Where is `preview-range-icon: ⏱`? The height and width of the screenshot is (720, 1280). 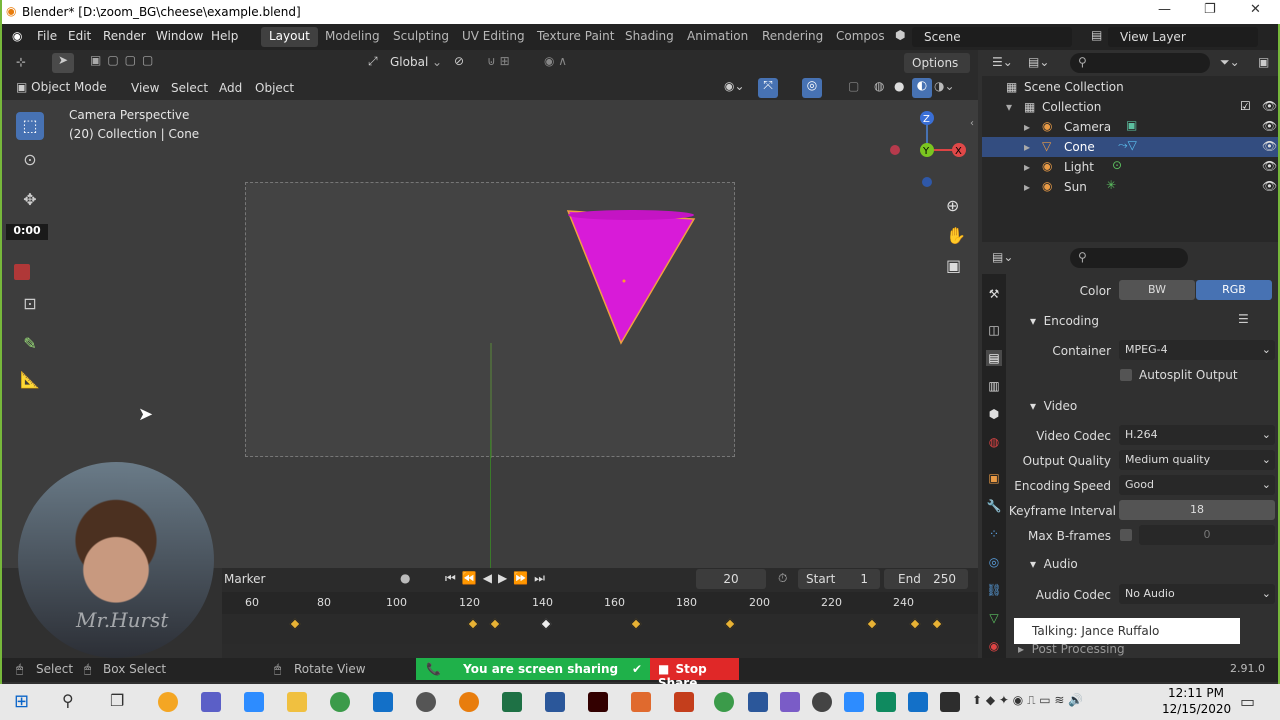 preview-range-icon: ⏱ is located at coordinates (782, 578).